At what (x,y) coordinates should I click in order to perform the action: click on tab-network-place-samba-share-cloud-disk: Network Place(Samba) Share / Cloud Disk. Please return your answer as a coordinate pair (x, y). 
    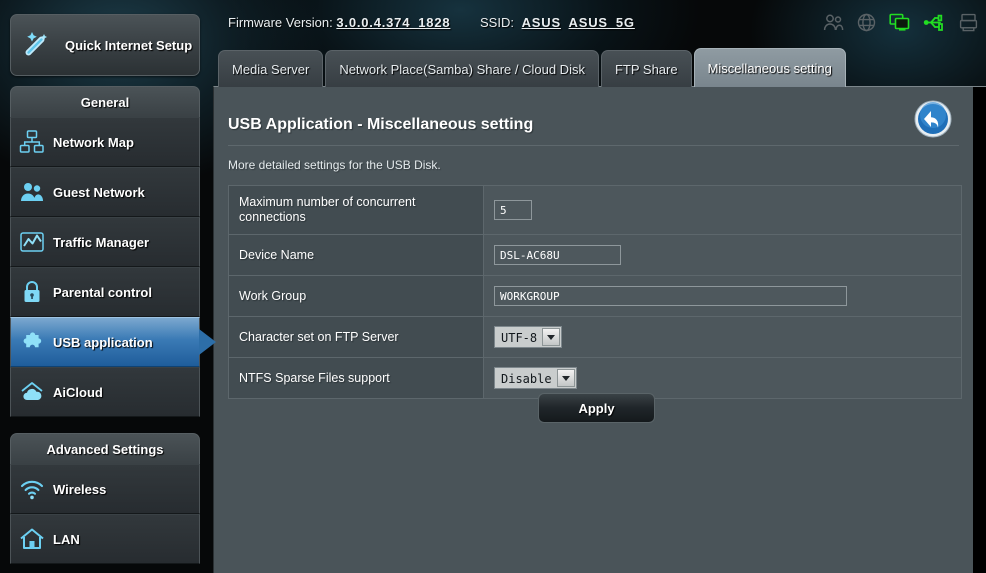
    Looking at the image, I should click on (462, 68).